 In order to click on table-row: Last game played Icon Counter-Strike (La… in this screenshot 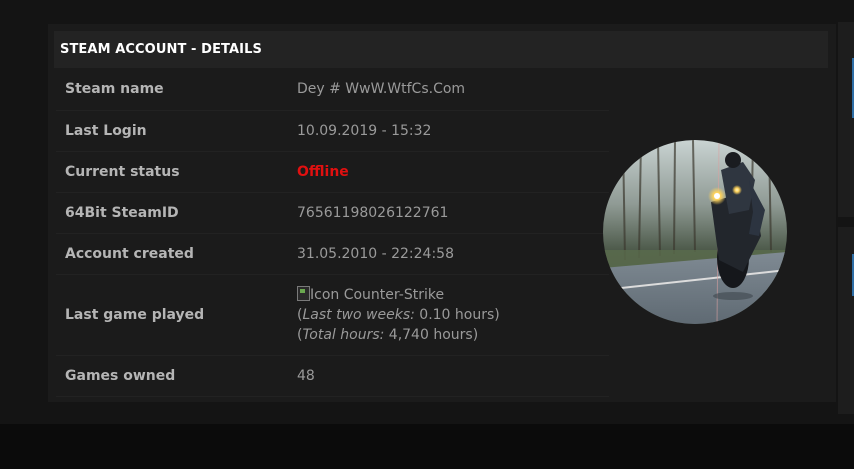, I will do `click(332, 315)`.